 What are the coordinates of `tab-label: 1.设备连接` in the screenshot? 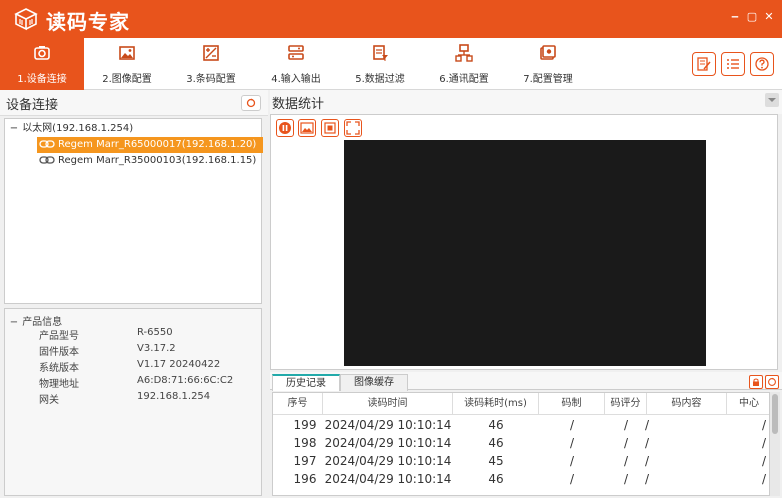 It's located at (42, 79).